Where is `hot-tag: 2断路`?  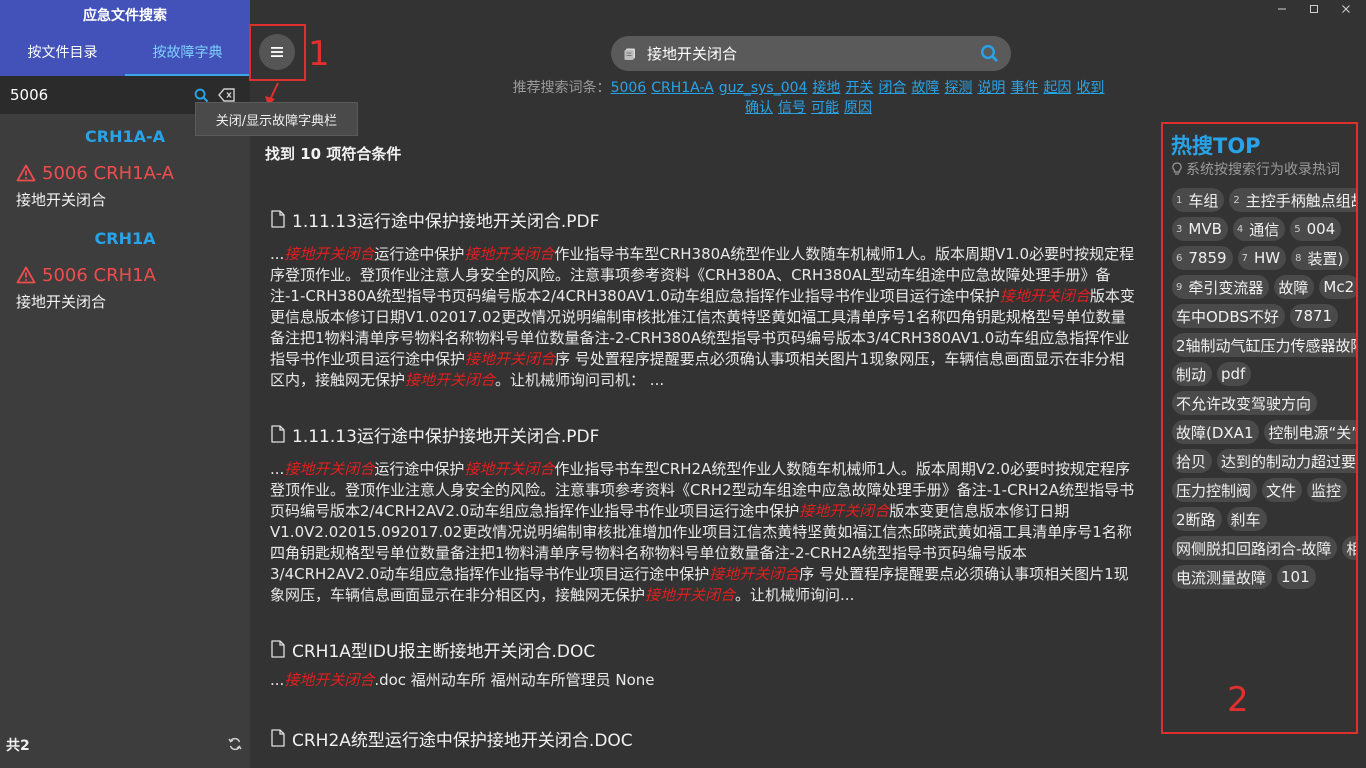 hot-tag: 2断路 is located at coordinates (1197, 519).